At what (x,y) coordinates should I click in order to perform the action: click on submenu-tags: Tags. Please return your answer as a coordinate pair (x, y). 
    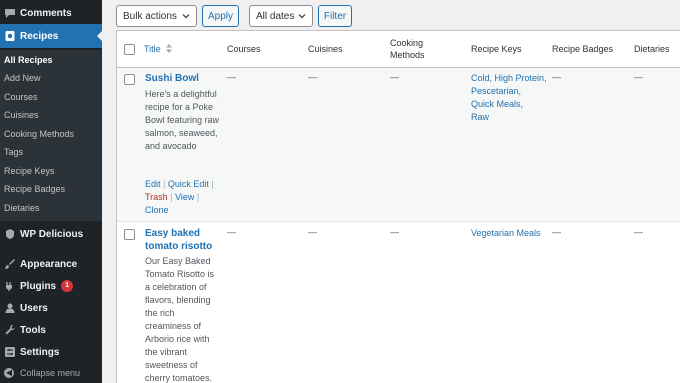
    Looking at the image, I should click on (13, 152).